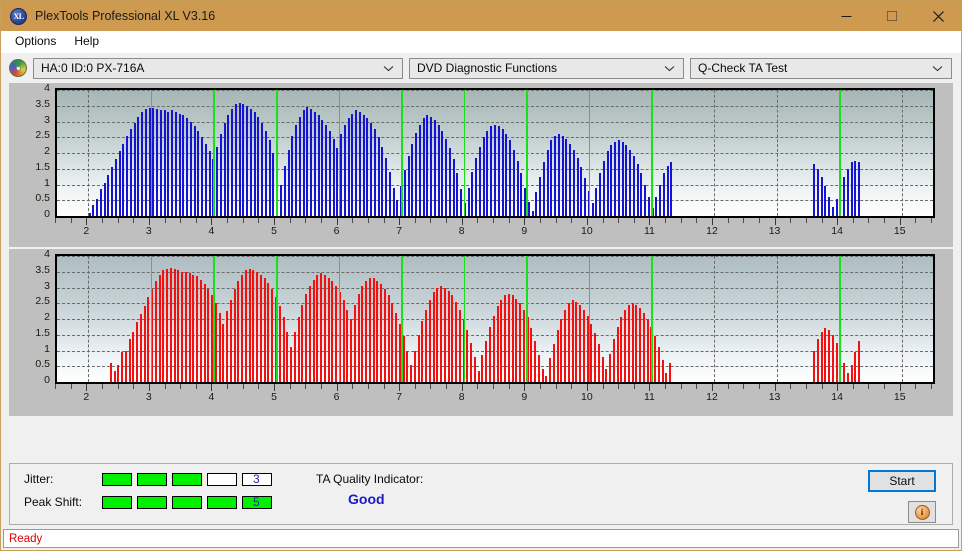  What do you see at coordinates (899, 231) in the screenshot?
I see `x-tick-label: 15` at bounding box center [899, 231].